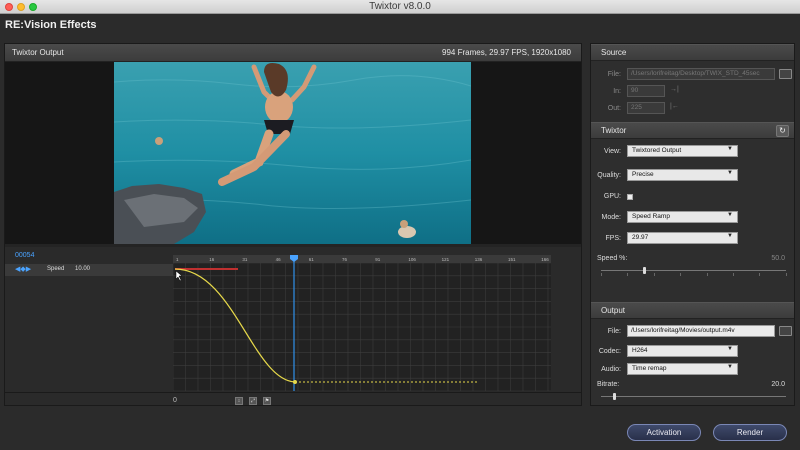 The width and height of the screenshot is (800, 450). Describe the element at coordinates (643, 174) in the screenshot. I see `quality-select-value: Precise` at that location.